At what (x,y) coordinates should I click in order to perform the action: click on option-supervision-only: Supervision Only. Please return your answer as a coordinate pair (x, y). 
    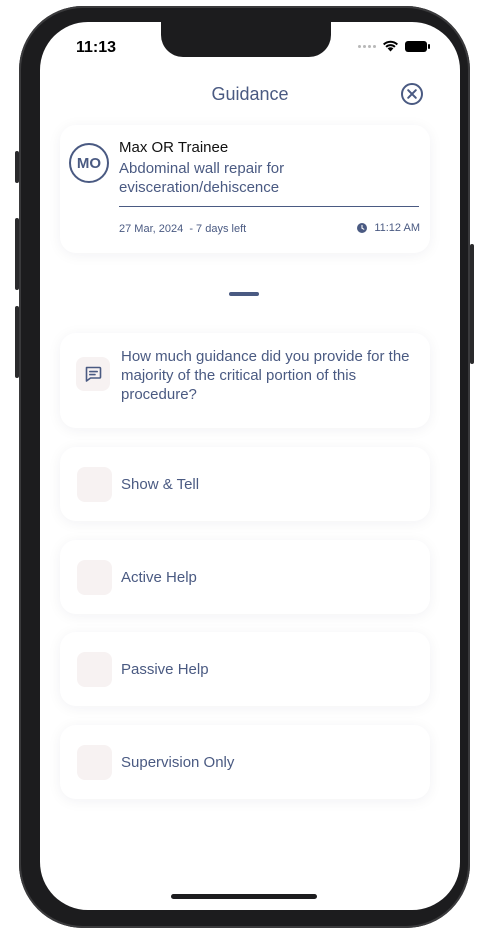
    Looking at the image, I should click on (245, 762).